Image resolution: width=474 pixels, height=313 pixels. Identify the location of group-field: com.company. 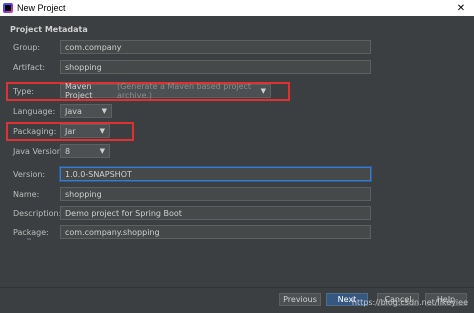
(215, 47).